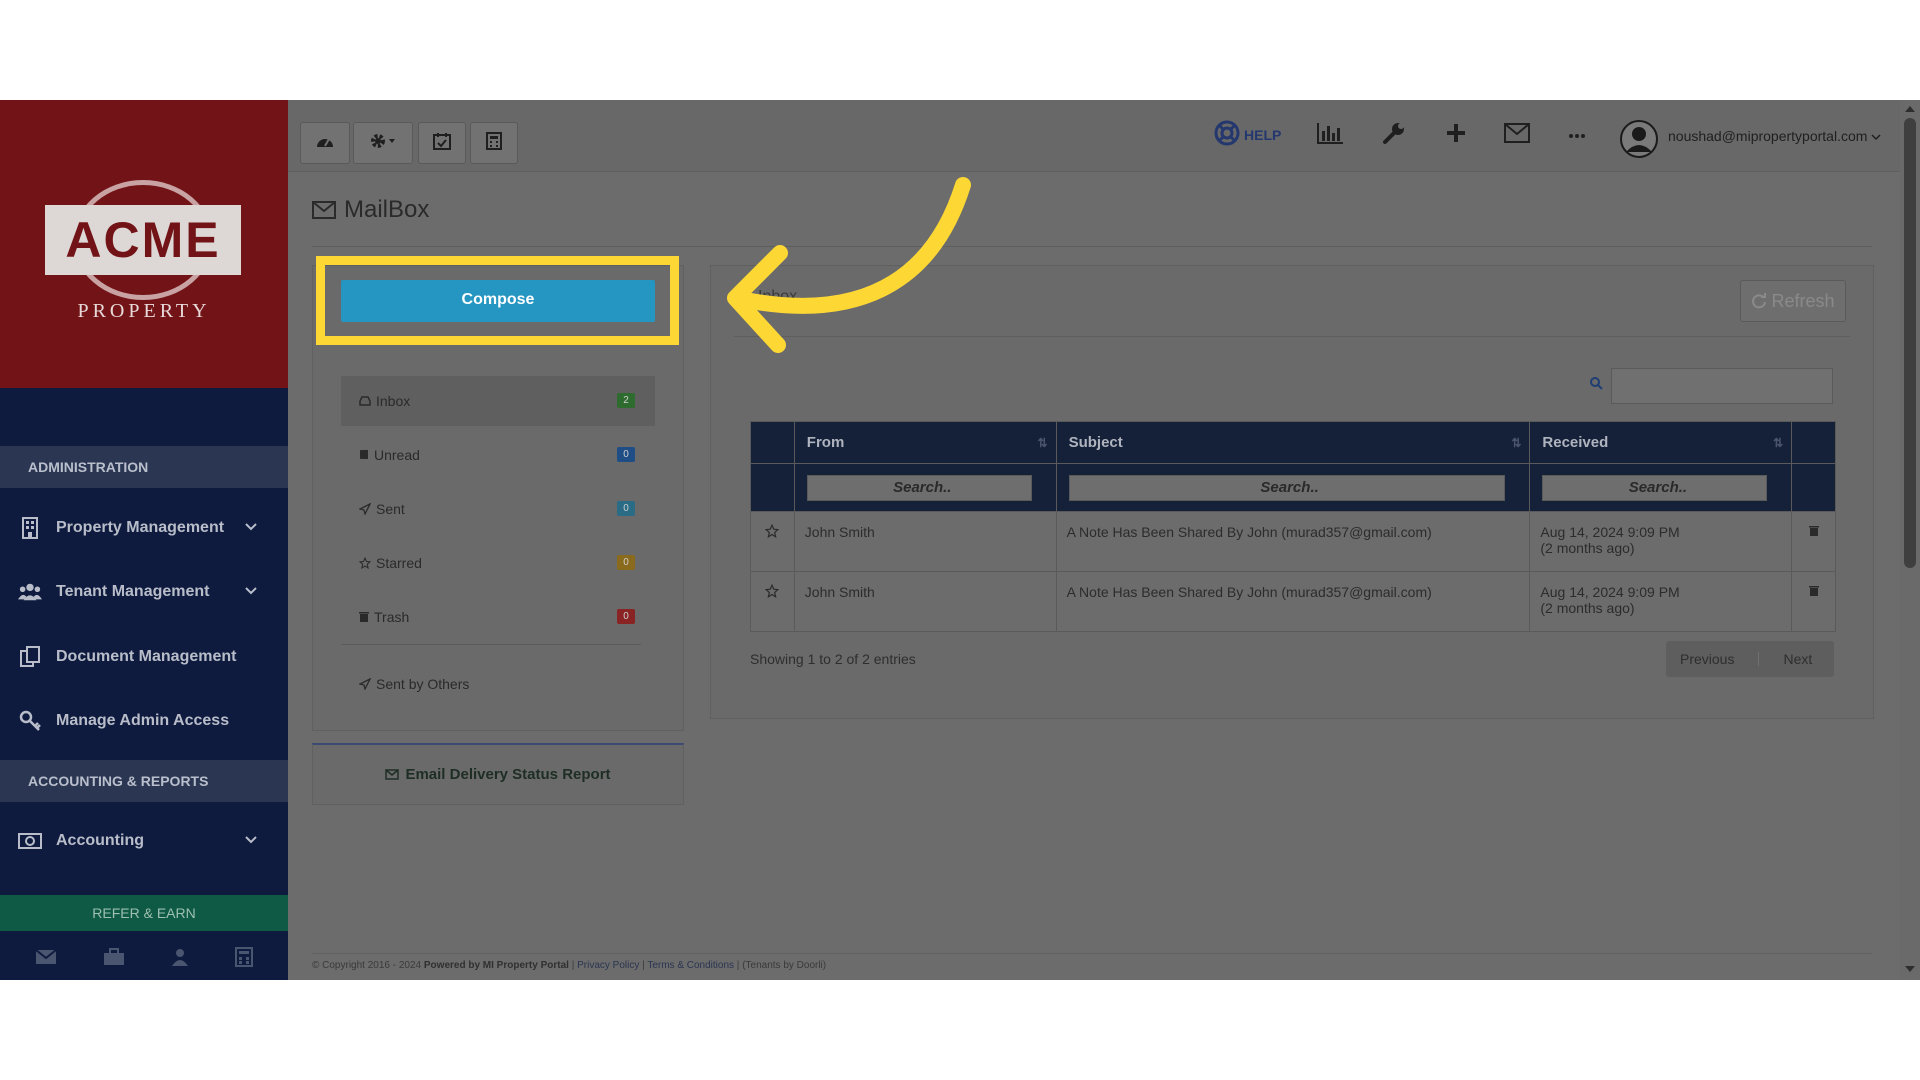 The width and height of the screenshot is (1920, 1080). I want to click on chevron-down-icon, so click(251, 841).